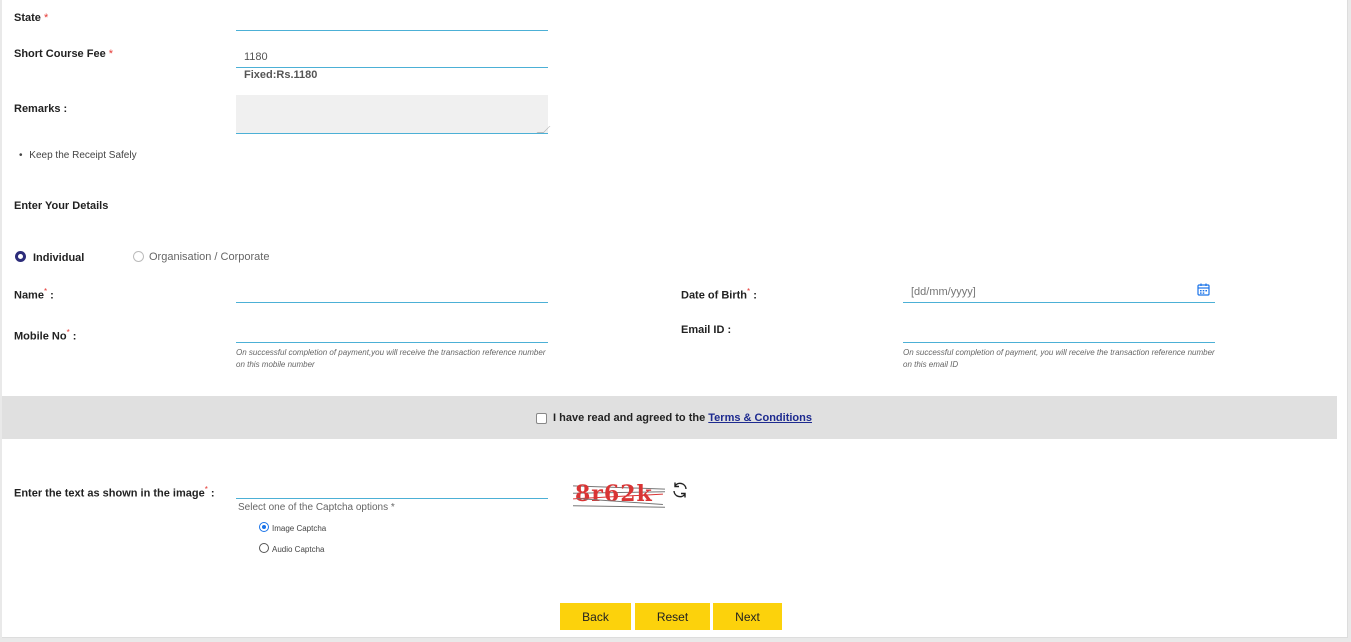 This screenshot has width=1351, height=642. I want to click on audio-captcha-label: Audio Captcha, so click(298, 549).